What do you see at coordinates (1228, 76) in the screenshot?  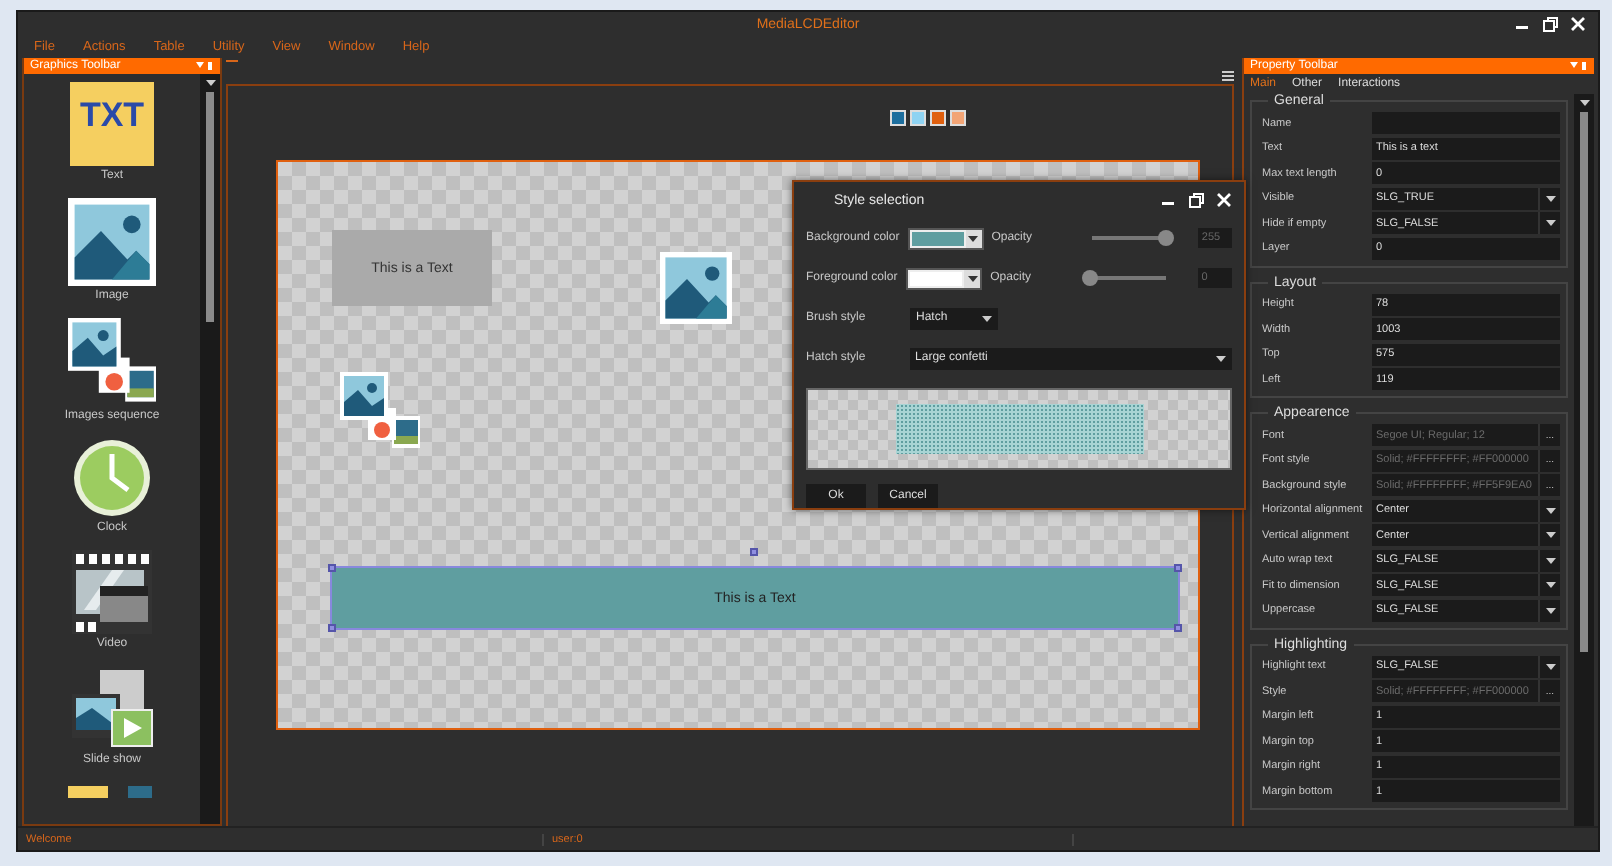 I see `menu-icon` at bounding box center [1228, 76].